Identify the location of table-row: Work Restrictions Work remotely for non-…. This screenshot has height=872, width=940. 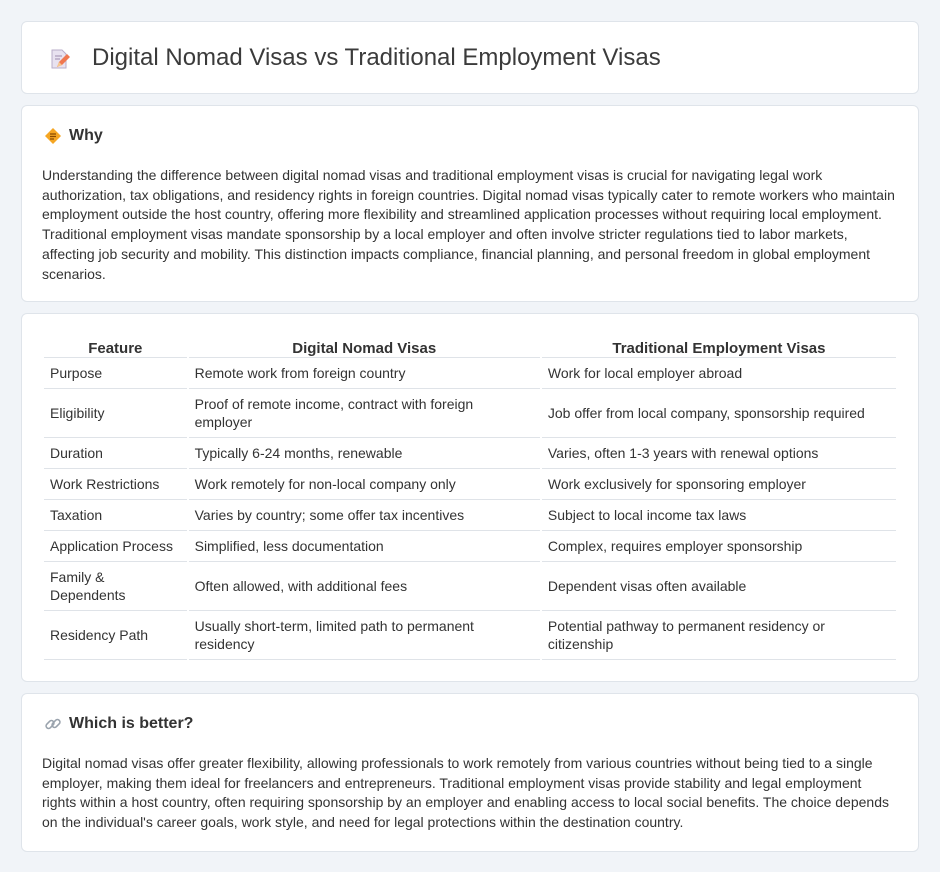
(470, 484).